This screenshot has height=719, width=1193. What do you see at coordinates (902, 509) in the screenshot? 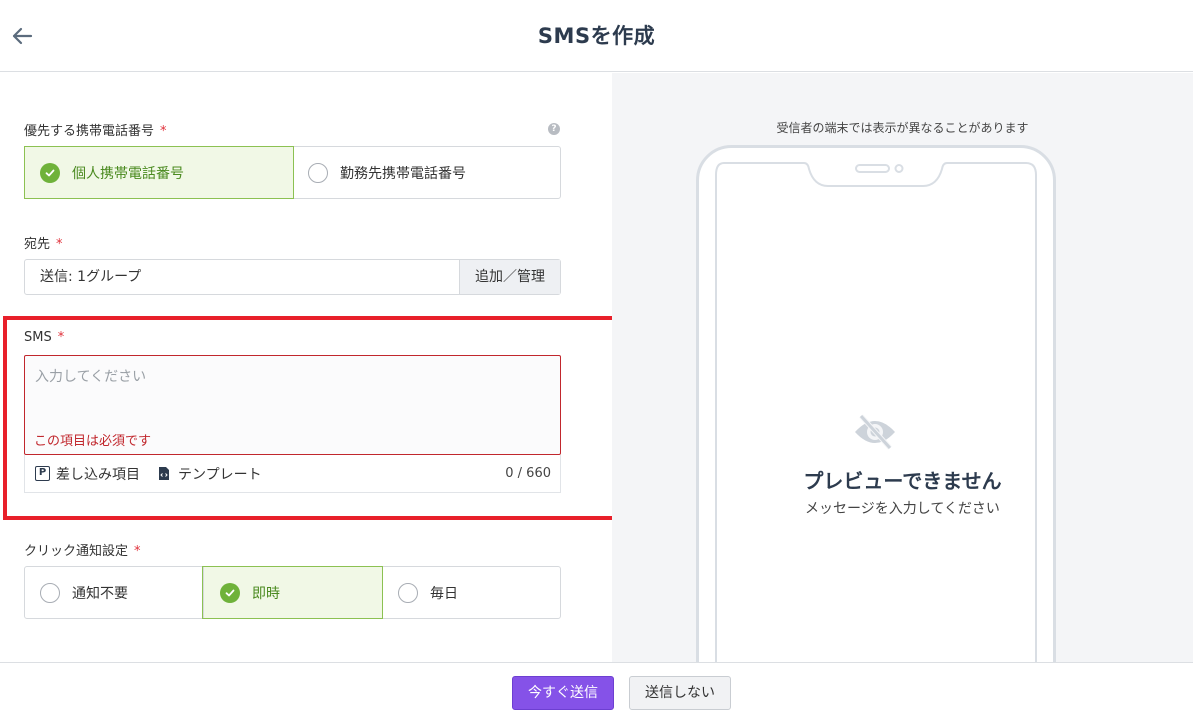
I see `preview-empty-subtitle: メッセージを入力してください` at bounding box center [902, 509].